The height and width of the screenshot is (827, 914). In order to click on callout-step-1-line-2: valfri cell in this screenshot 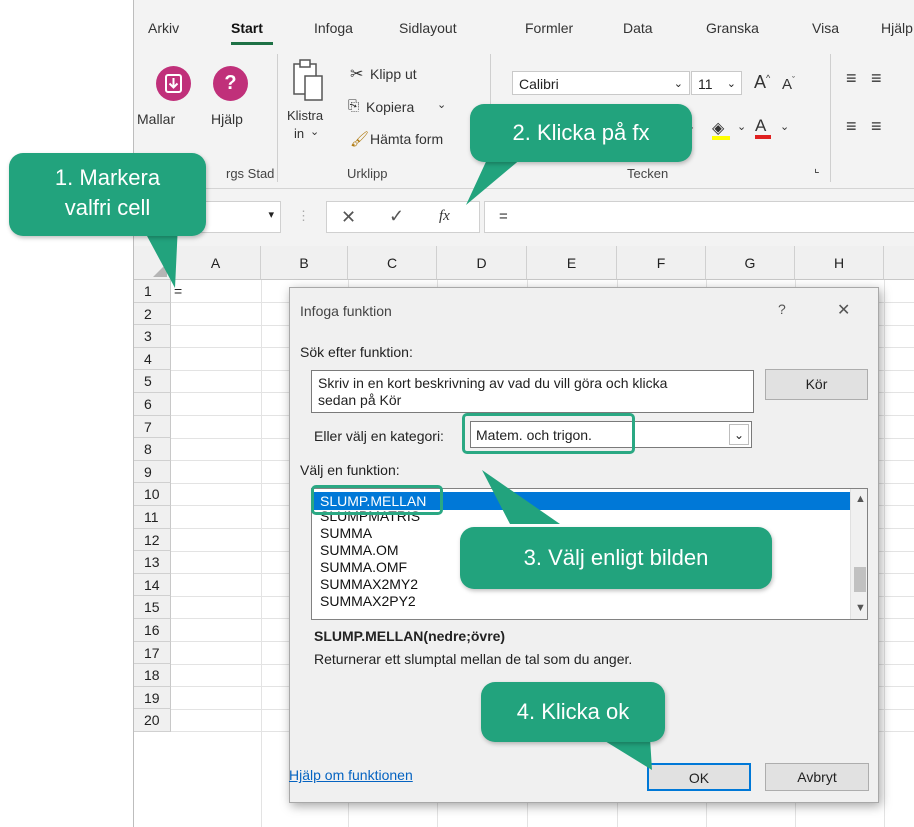, I will do `click(107, 207)`.